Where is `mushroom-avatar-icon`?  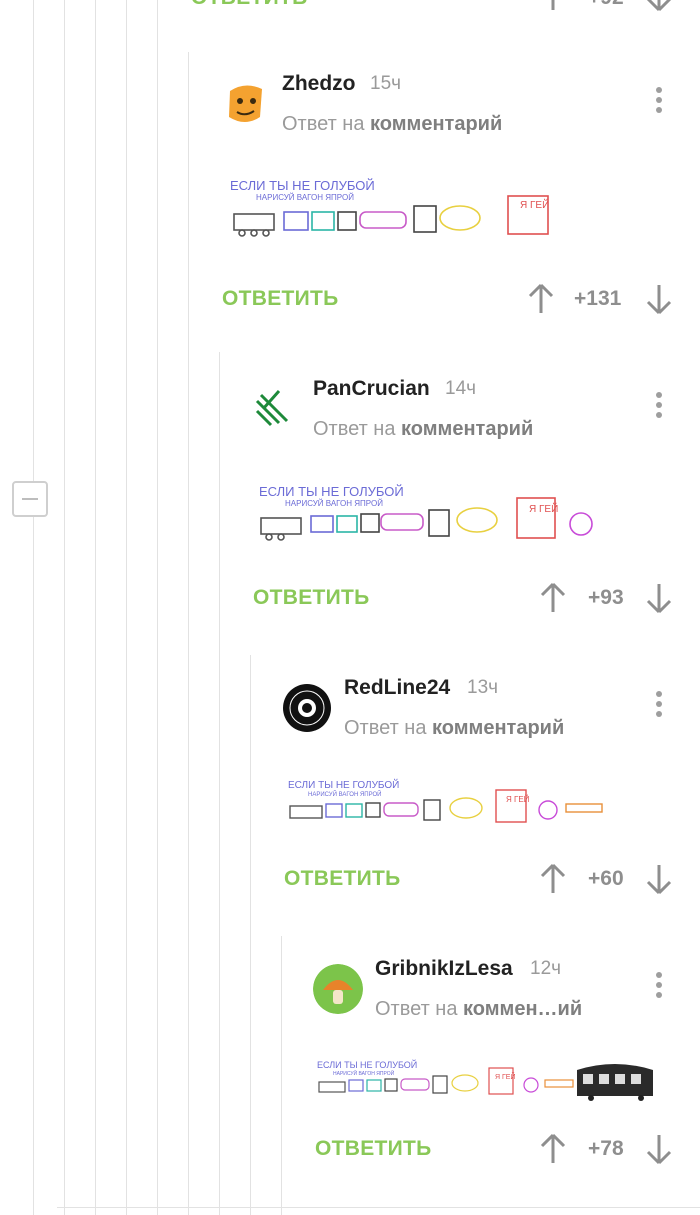 mushroom-avatar-icon is located at coordinates (338, 989).